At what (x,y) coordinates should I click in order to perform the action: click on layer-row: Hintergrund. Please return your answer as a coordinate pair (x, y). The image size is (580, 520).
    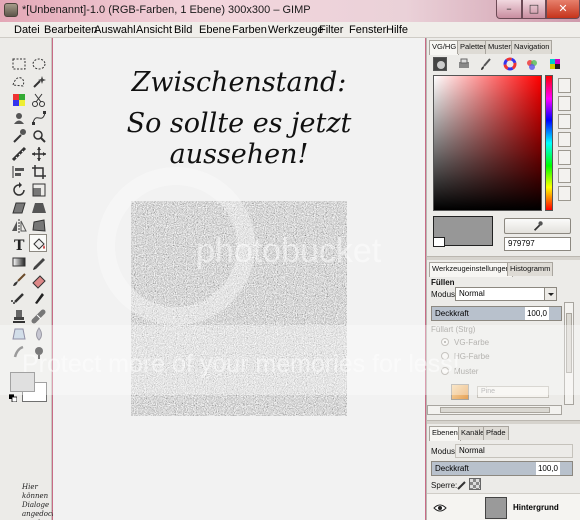
    Looking at the image, I should click on (503, 506).